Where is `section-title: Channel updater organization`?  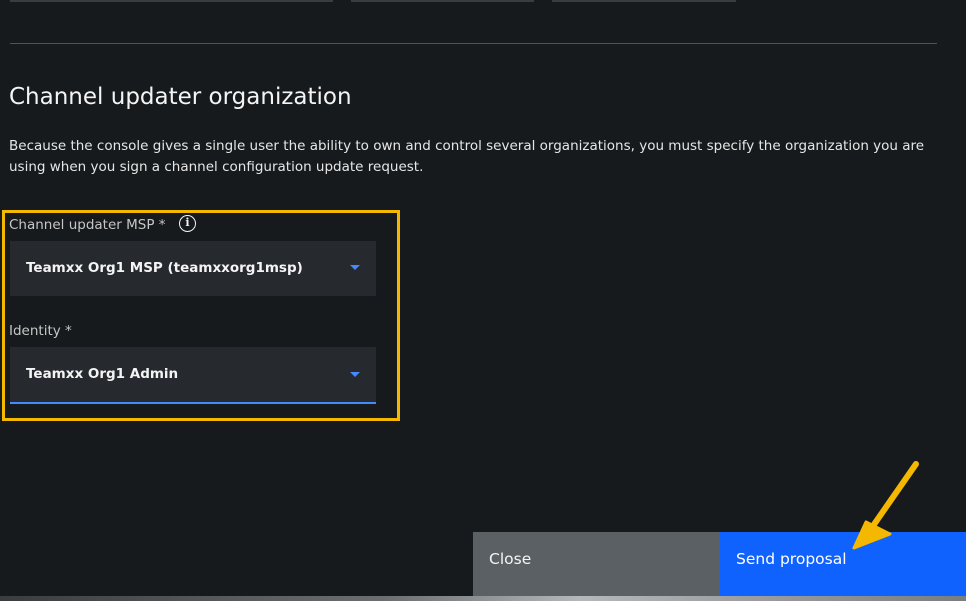 section-title: Channel updater organization is located at coordinates (180, 97).